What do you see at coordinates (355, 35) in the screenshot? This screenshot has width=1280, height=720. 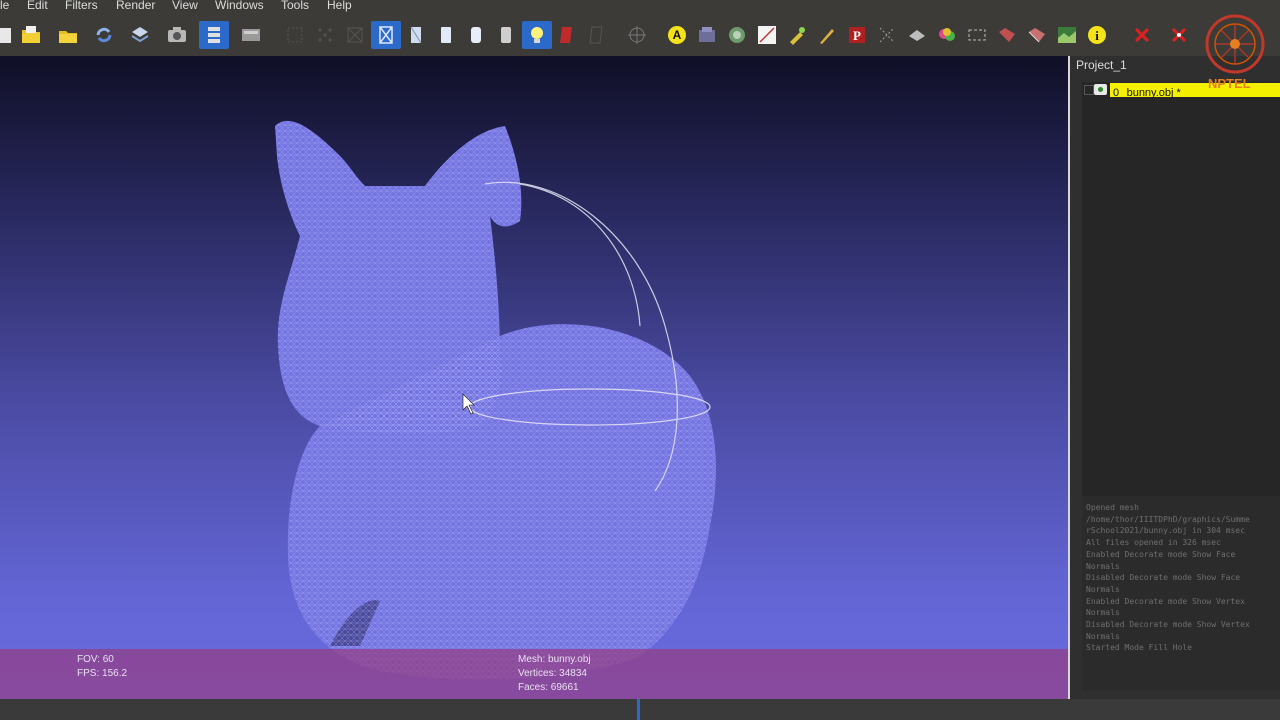 I see `wireframe-icon` at bounding box center [355, 35].